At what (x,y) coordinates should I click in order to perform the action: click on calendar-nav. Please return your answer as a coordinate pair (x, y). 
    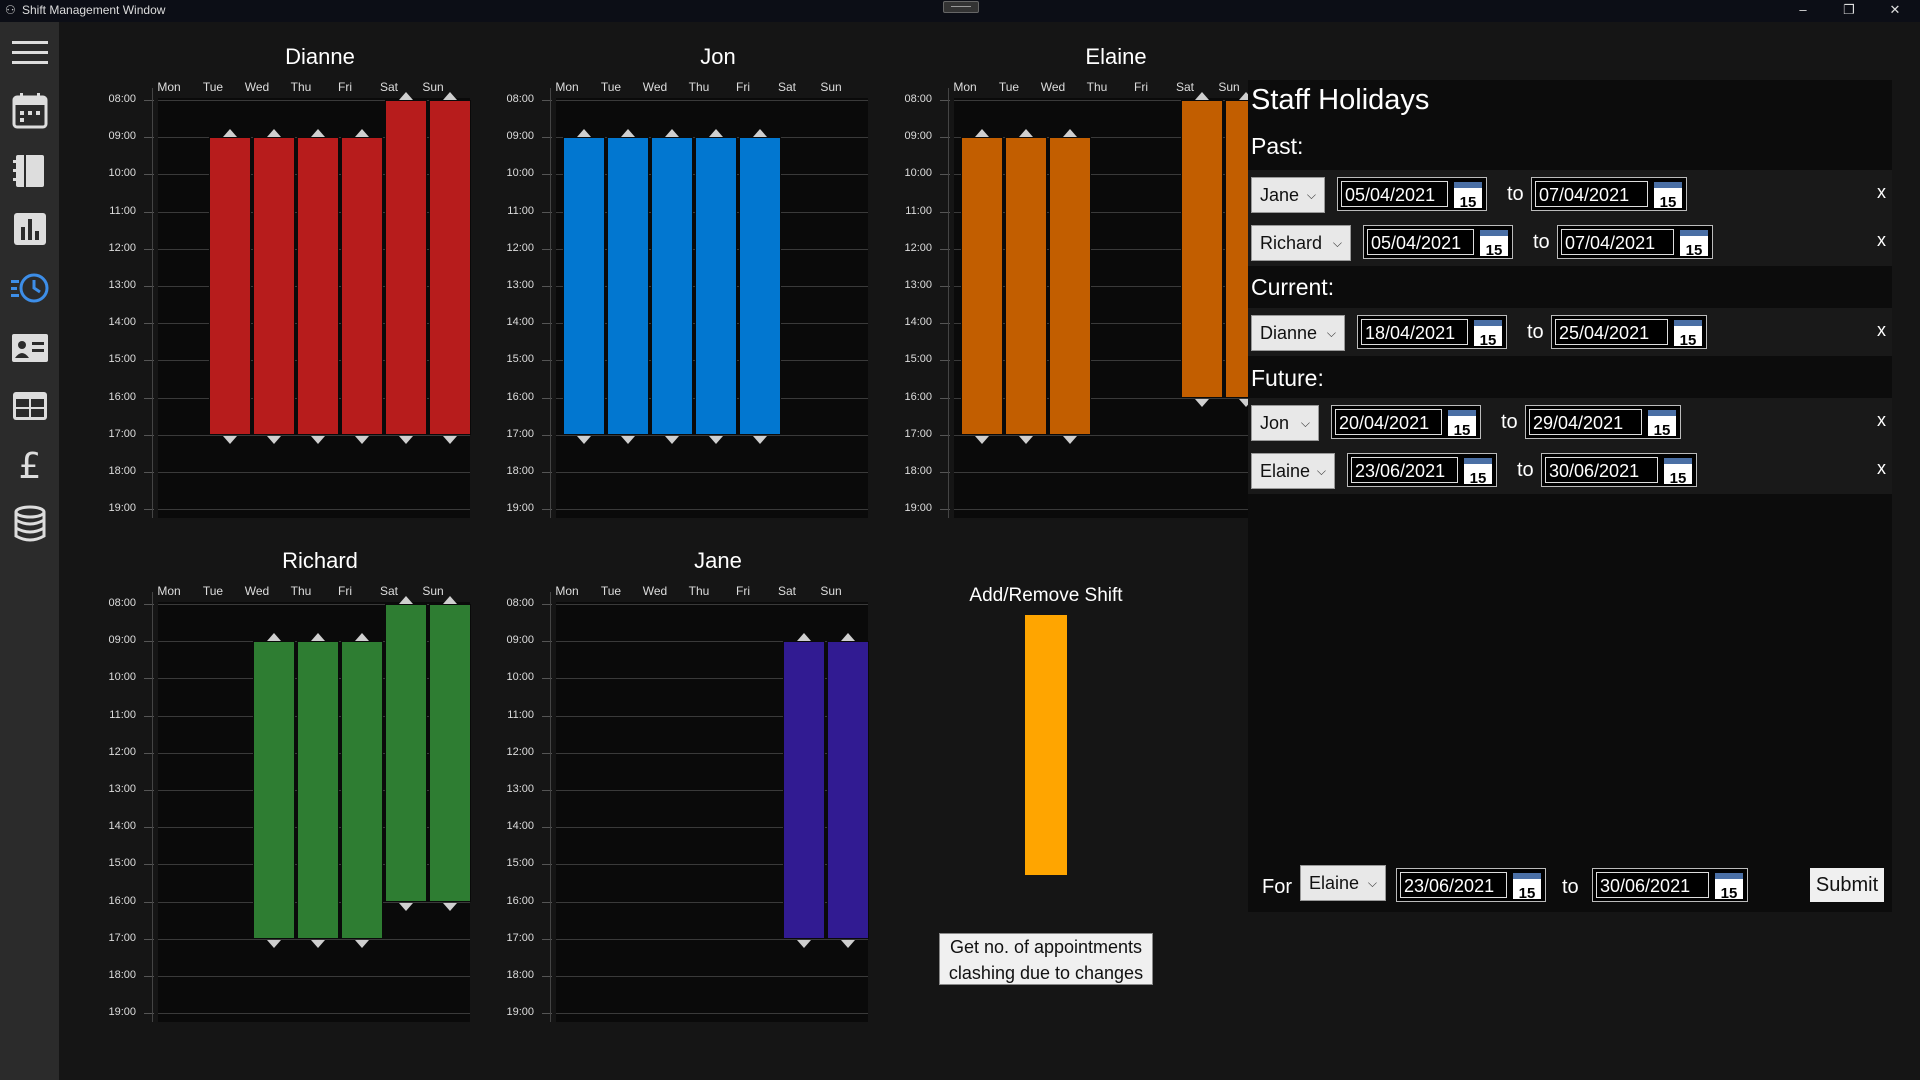
    Looking at the image, I should click on (30, 111).